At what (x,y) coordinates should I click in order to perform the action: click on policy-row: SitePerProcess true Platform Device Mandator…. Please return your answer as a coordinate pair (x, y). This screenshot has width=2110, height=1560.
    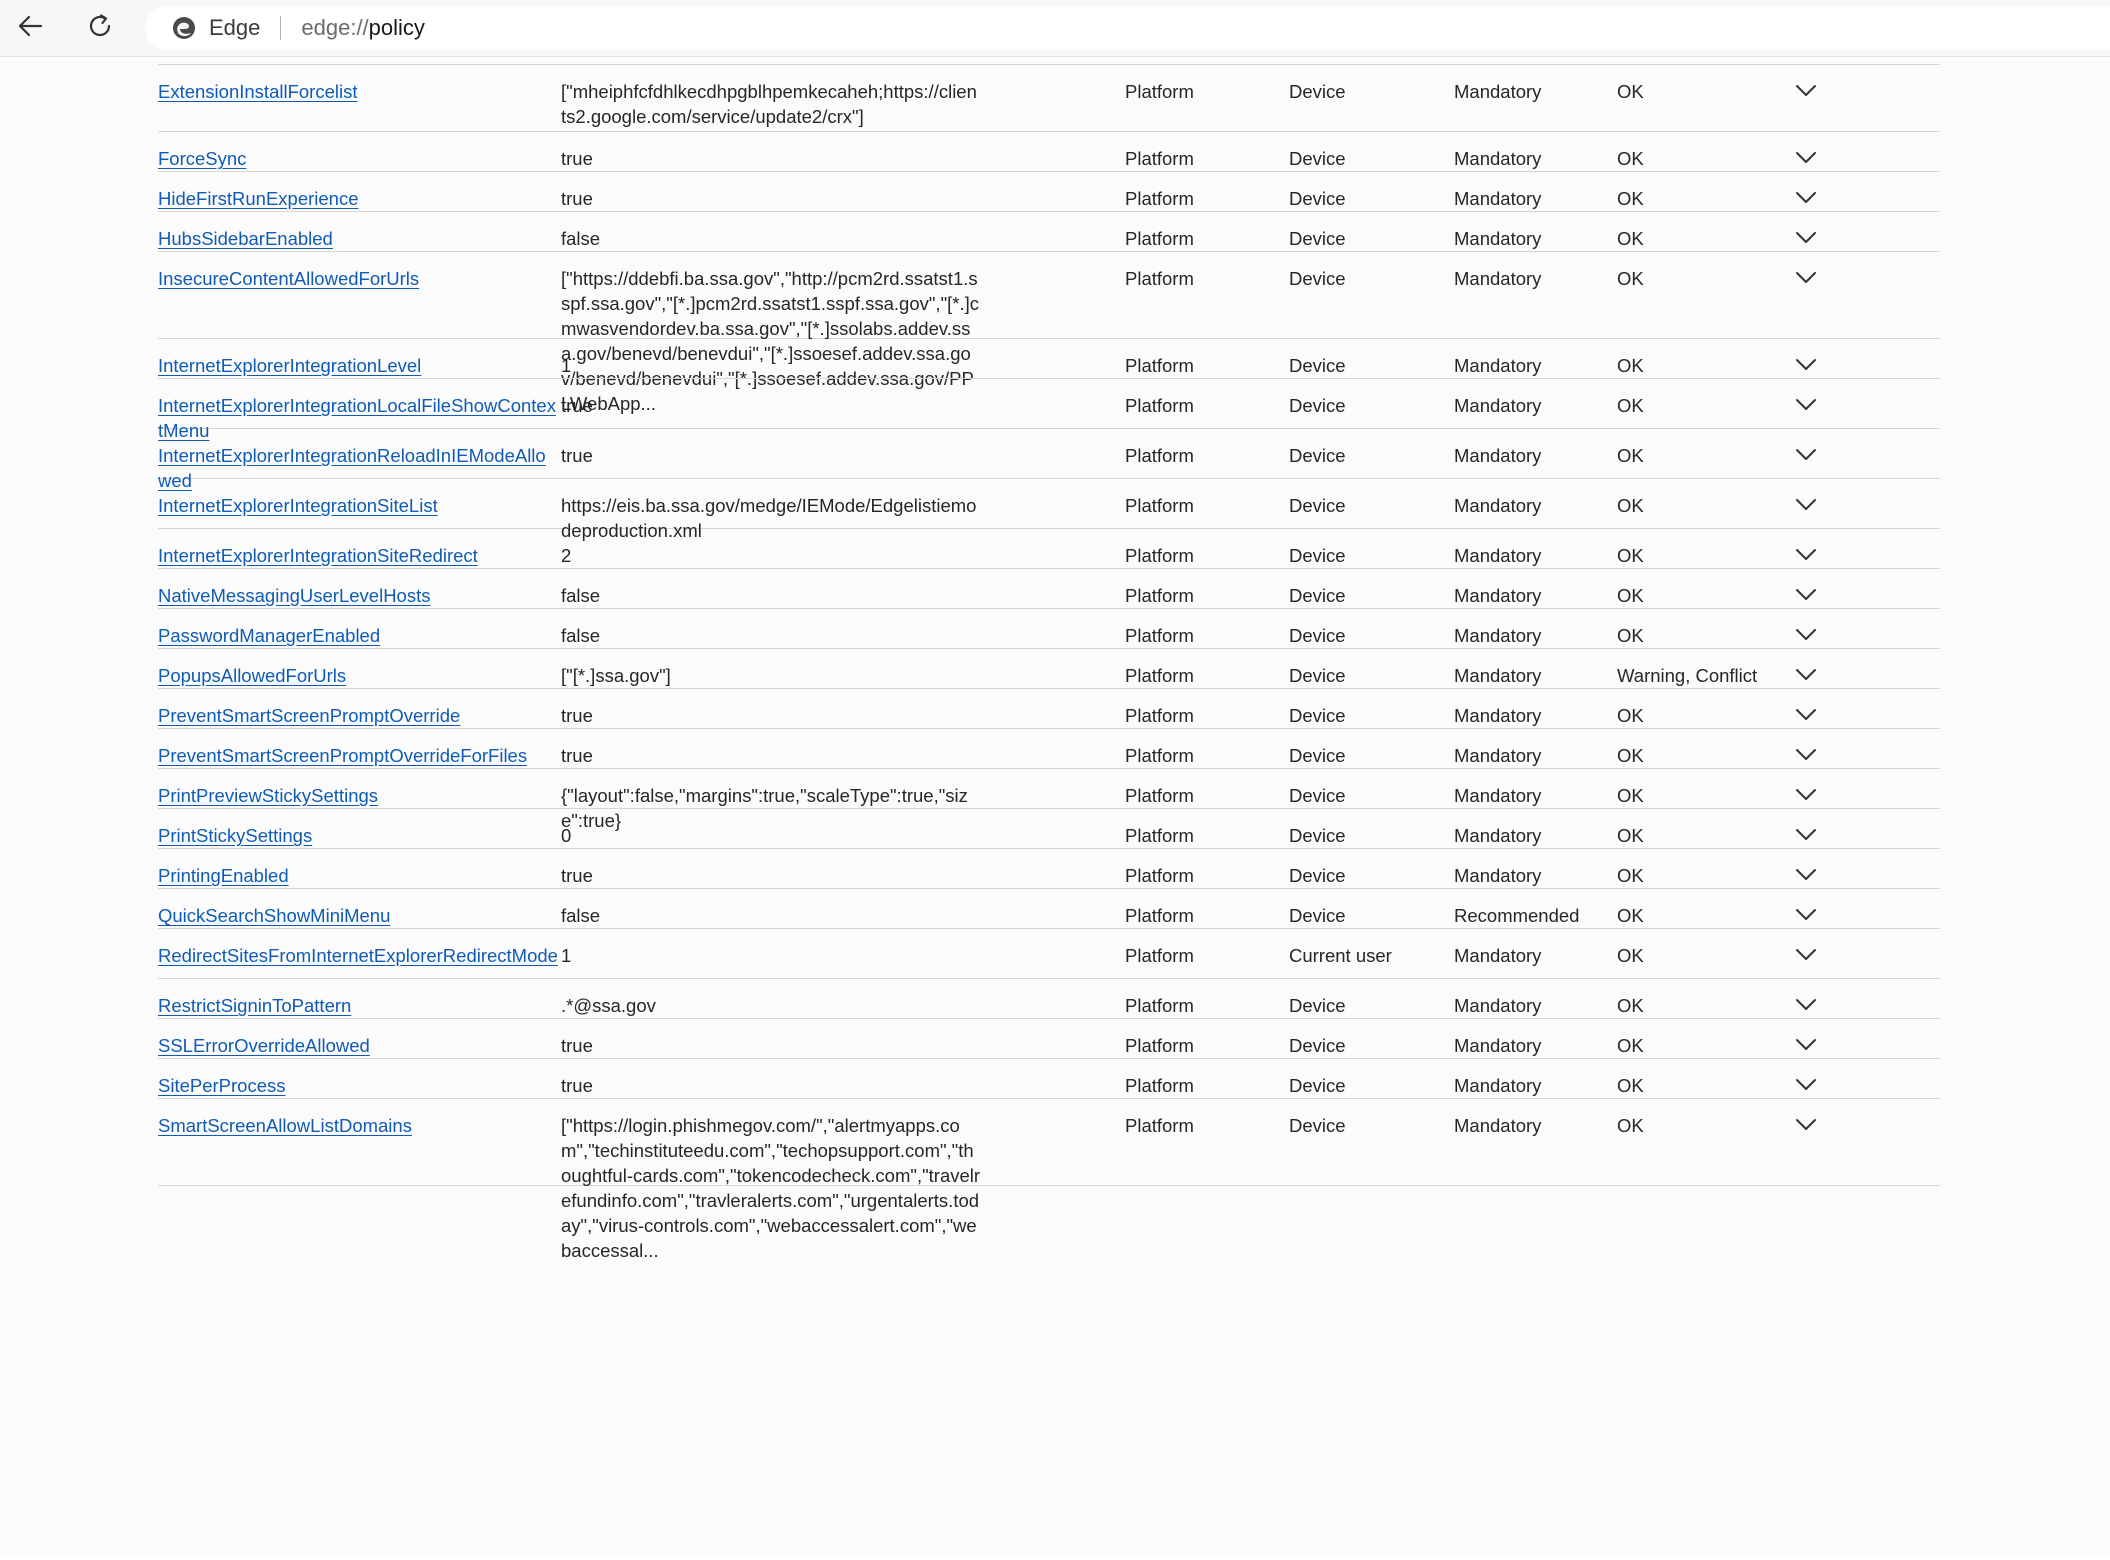
    Looking at the image, I should click on (1049, 1079).